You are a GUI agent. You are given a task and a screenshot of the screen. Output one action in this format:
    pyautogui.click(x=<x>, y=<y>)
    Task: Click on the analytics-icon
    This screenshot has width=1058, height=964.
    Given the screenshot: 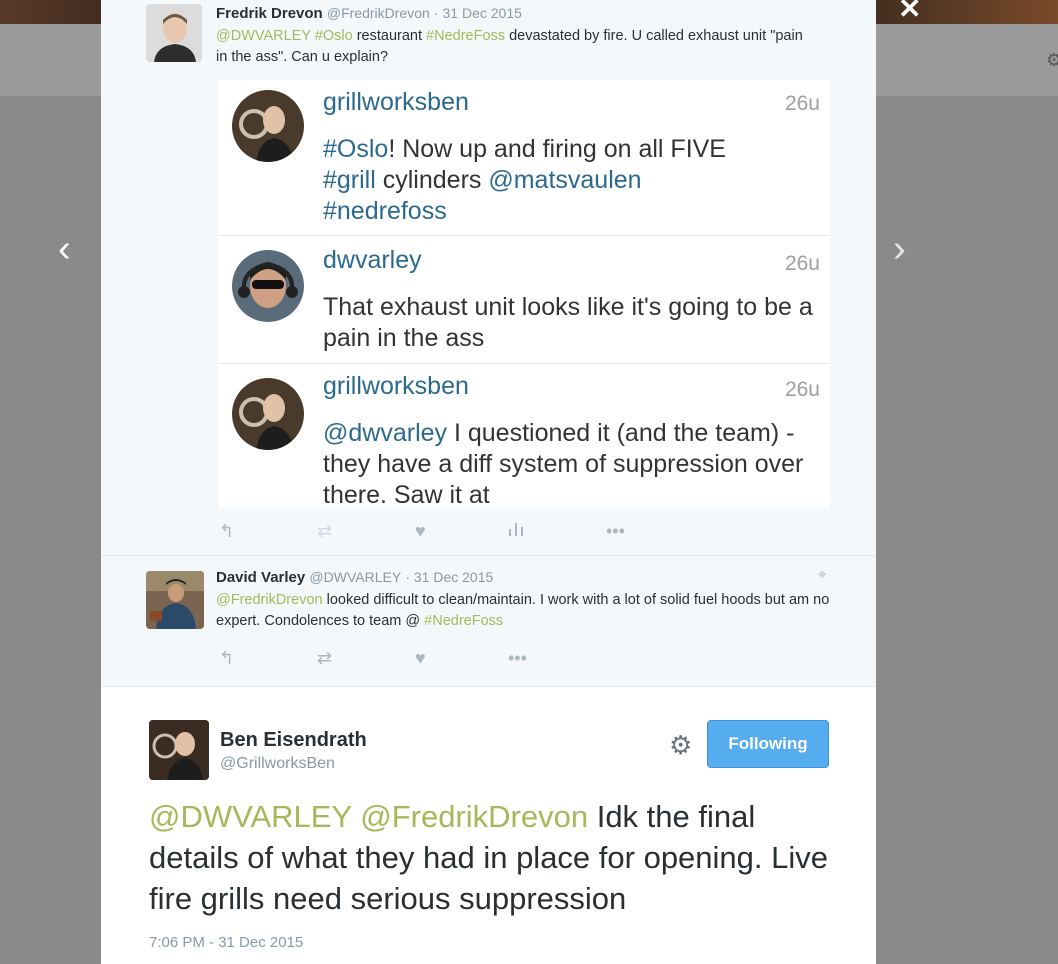 What is the action you would take?
    pyautogui.click(x=516, y=531)
    